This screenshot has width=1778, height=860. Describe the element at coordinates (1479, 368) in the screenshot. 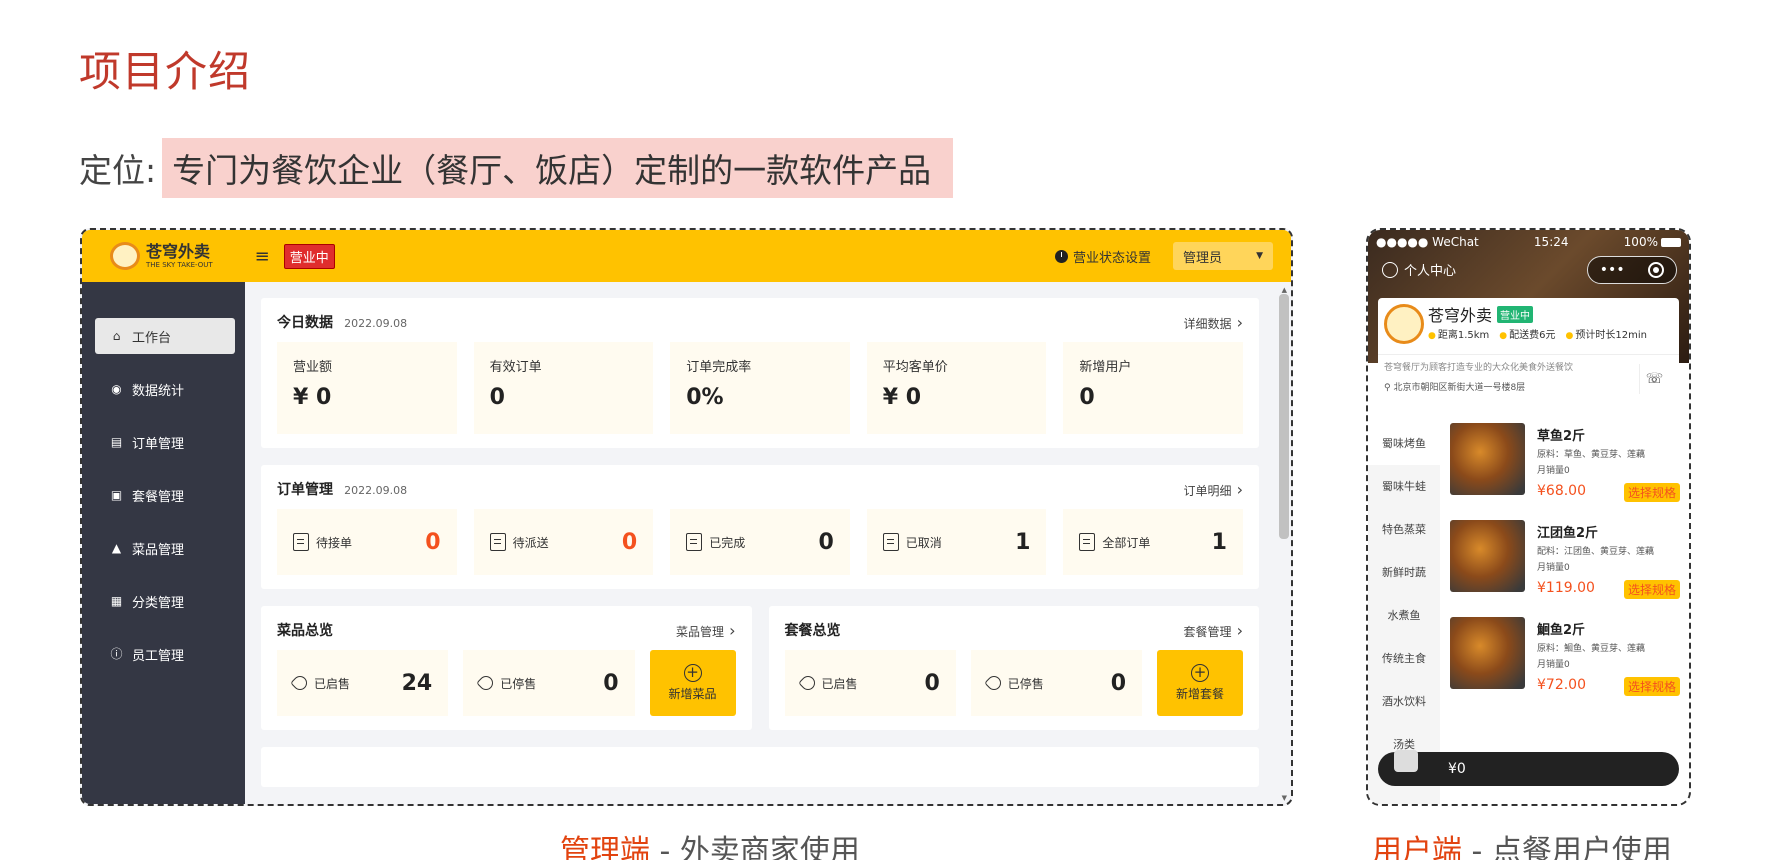

I see `shop-description: 苍穹餐厅为顾客打造专业的大众化美食外送餐饮` at that location.